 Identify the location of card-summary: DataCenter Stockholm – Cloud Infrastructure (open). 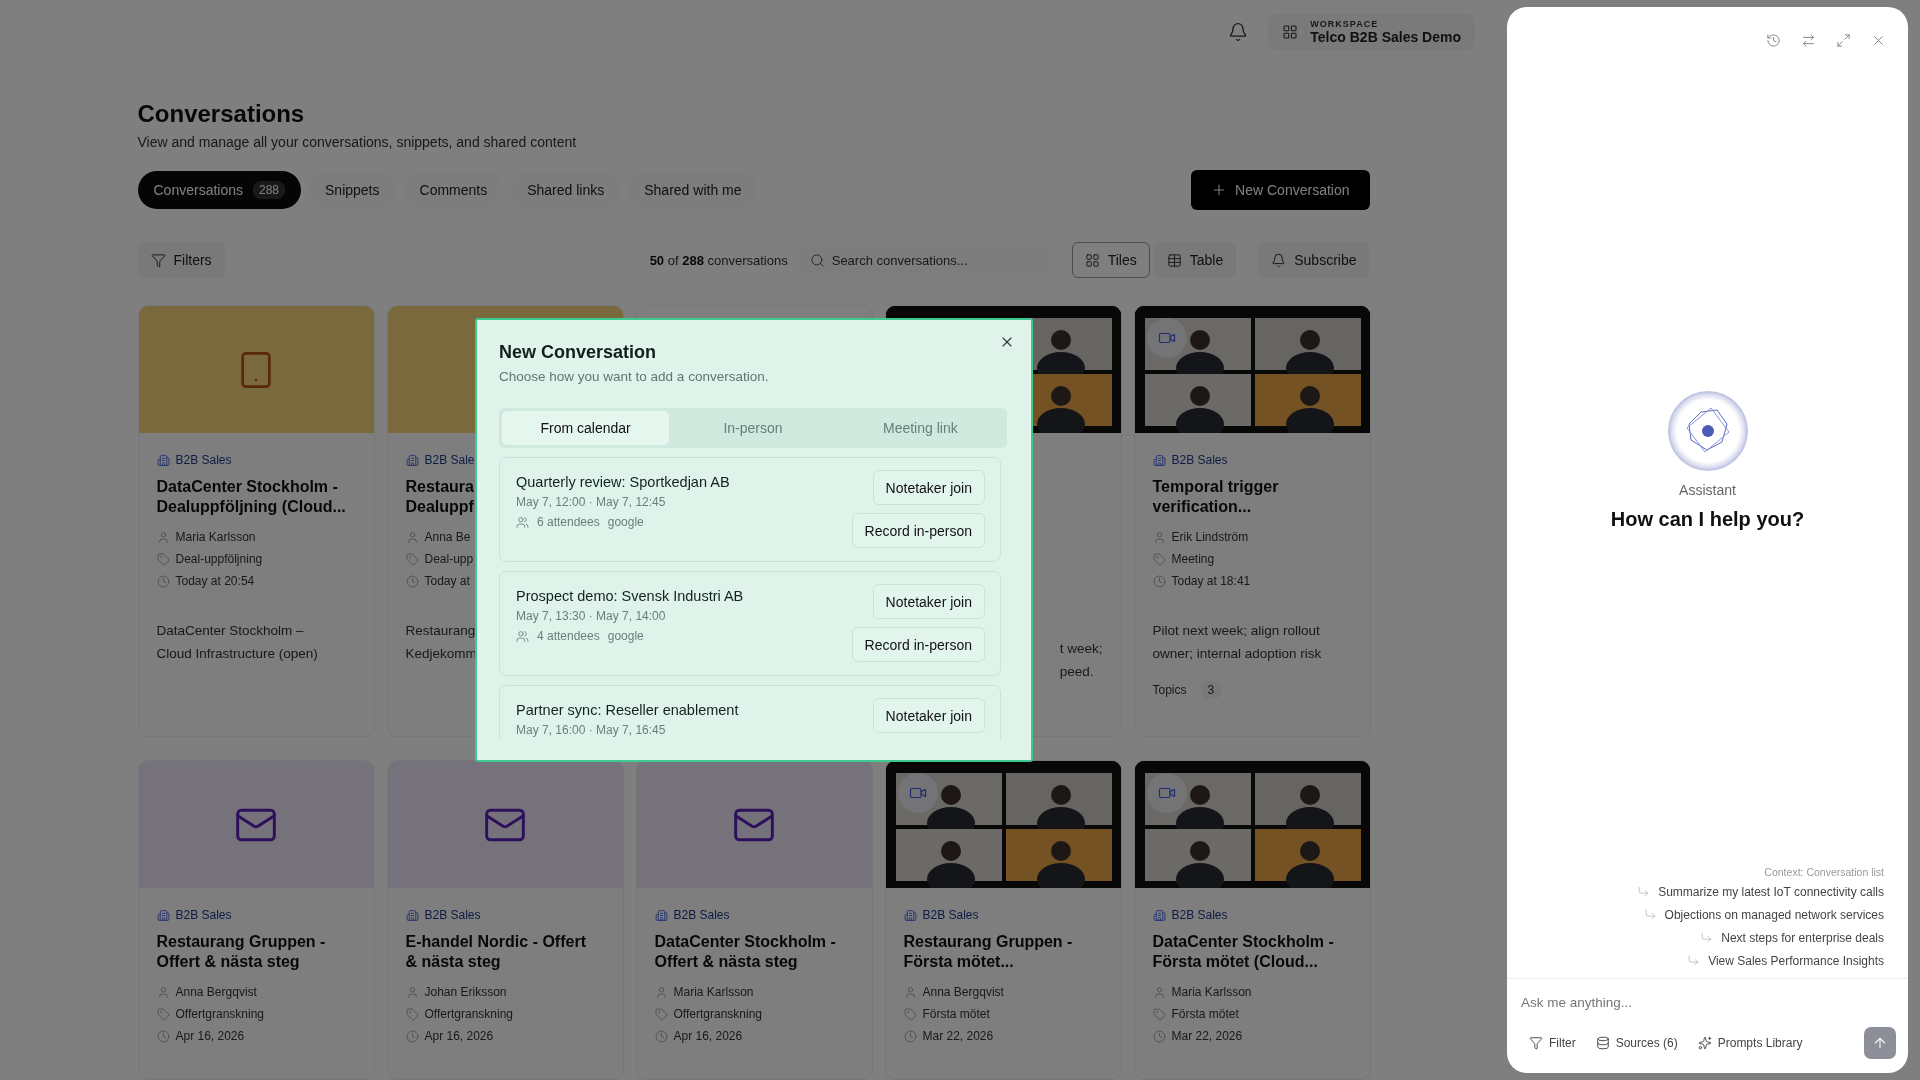
(237, 642).